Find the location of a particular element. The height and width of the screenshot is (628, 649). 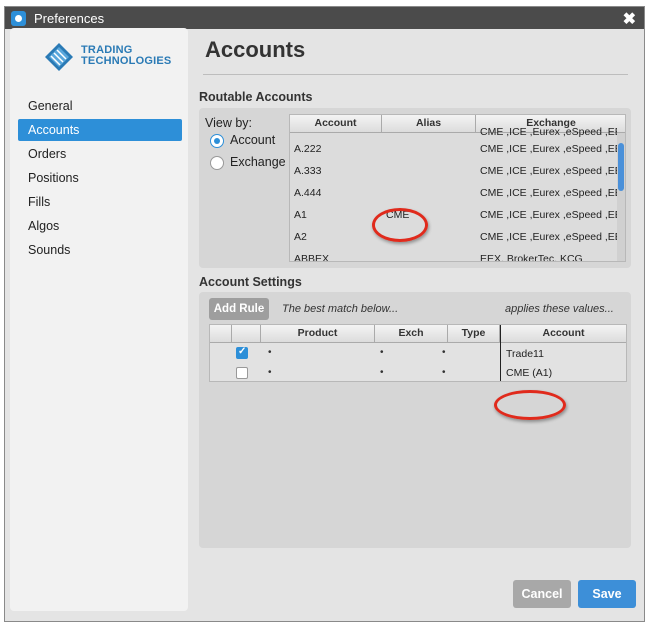

radio-account-button is located at coordinates (217, 141).